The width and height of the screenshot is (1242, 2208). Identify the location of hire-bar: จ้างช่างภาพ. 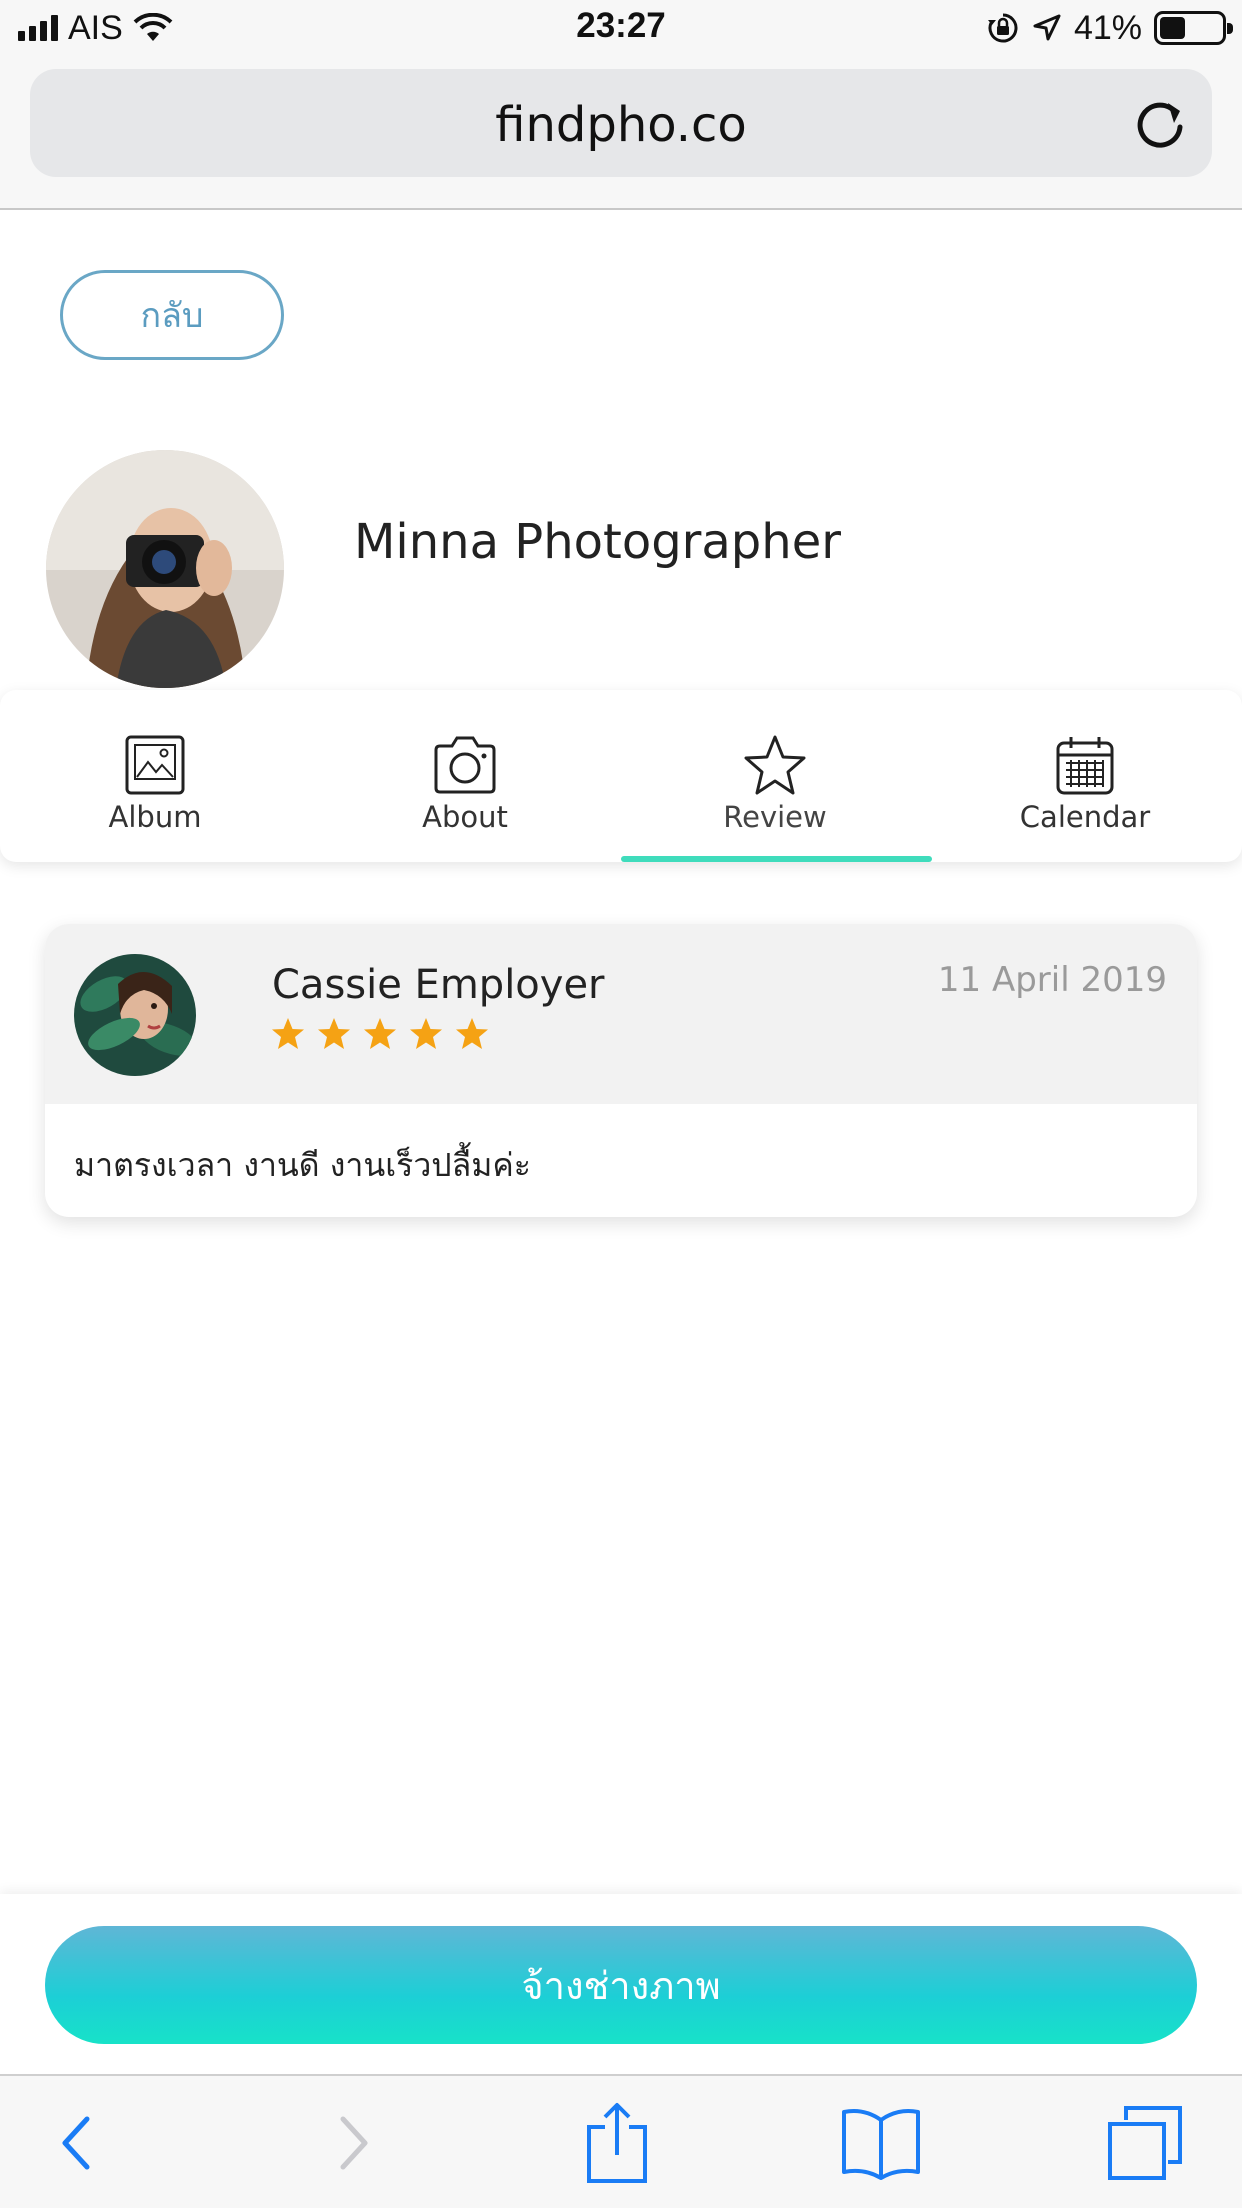
(621, 1984).